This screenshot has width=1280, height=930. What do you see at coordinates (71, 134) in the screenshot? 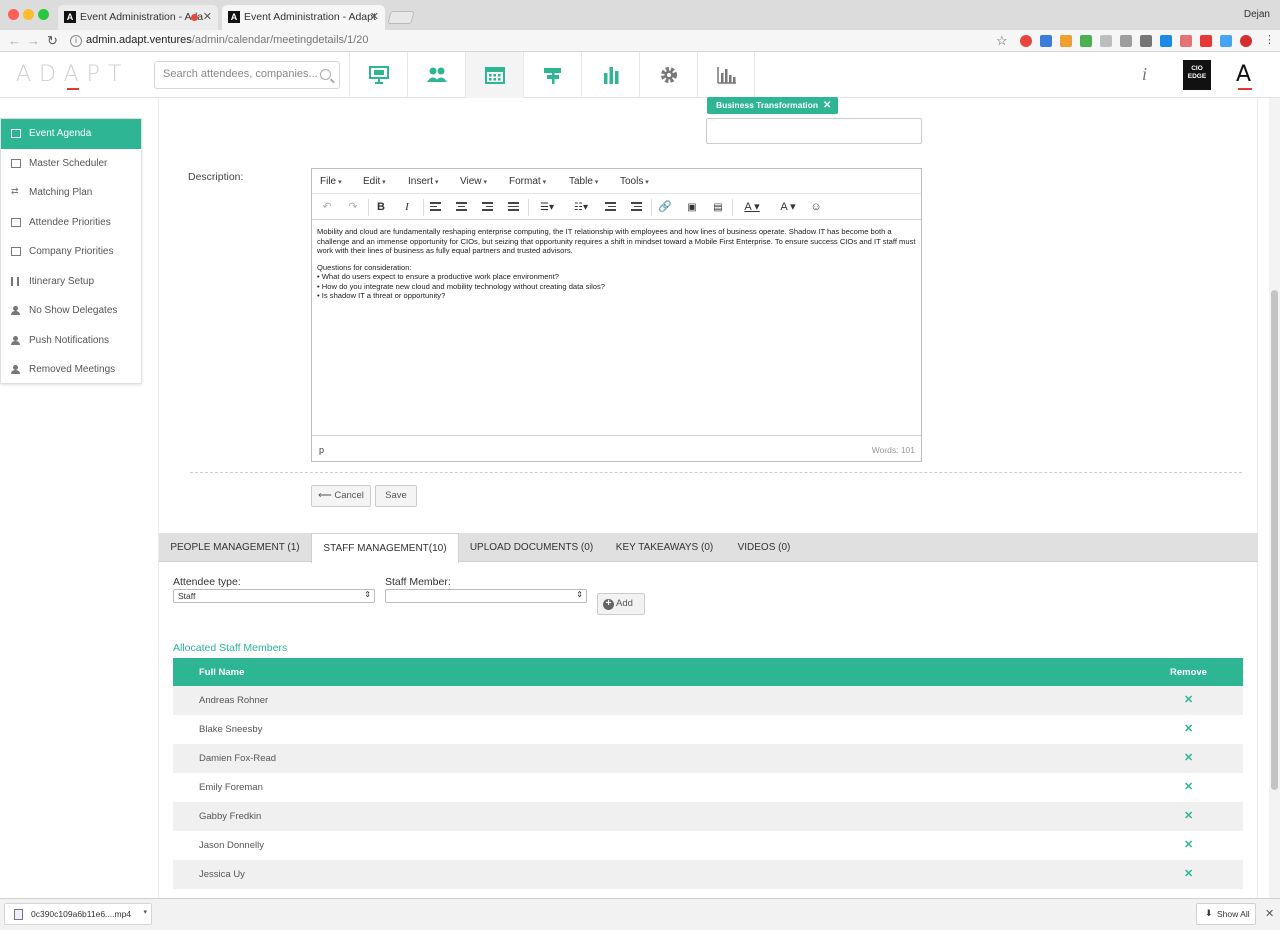
I see `sidebar-item-event-agenda: Event Agenda` at bounding box center [71, 134].